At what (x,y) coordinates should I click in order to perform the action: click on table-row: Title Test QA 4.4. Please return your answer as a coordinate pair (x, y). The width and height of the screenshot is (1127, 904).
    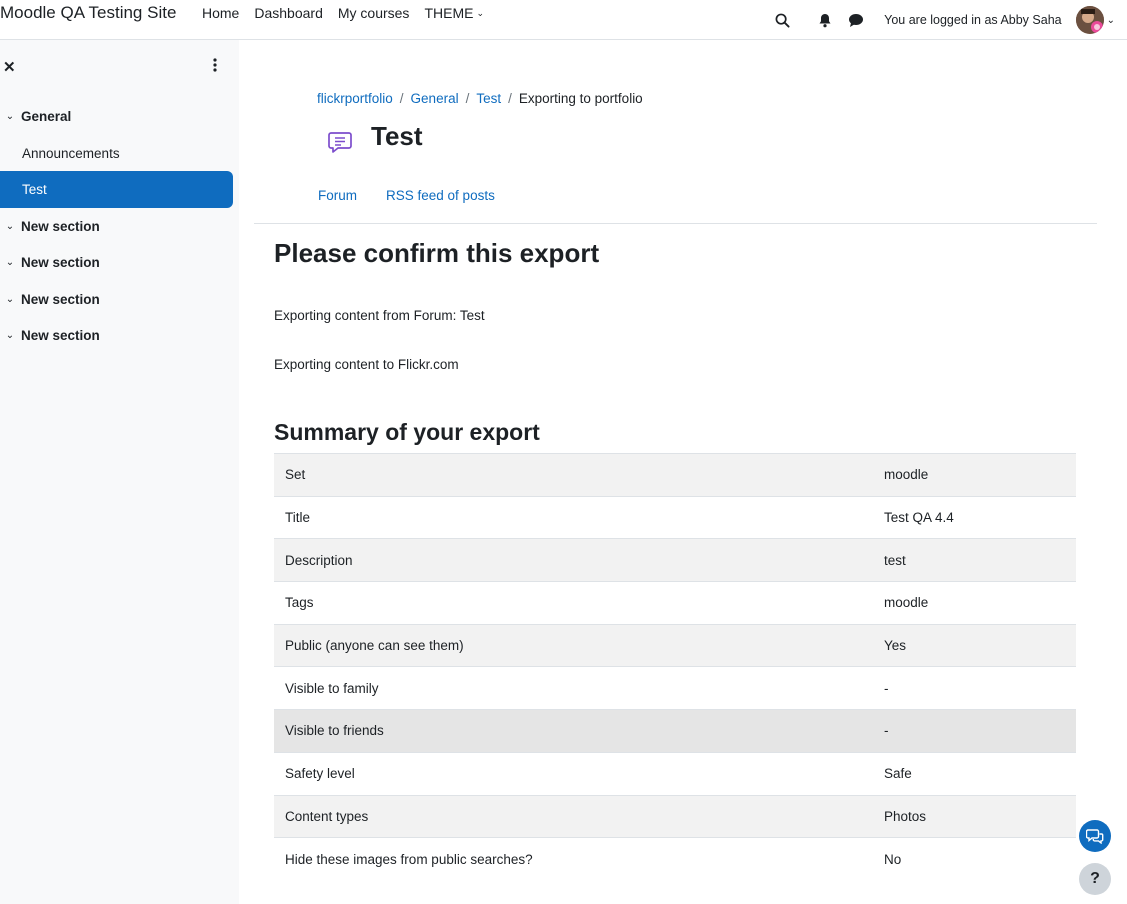
    Looking at the image, I should click on (675, 517).